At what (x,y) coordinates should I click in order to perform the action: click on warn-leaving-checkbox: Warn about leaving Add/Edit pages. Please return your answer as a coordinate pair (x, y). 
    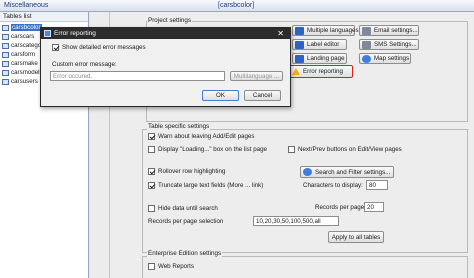
    Looking at the image, I should click on (201, 136).